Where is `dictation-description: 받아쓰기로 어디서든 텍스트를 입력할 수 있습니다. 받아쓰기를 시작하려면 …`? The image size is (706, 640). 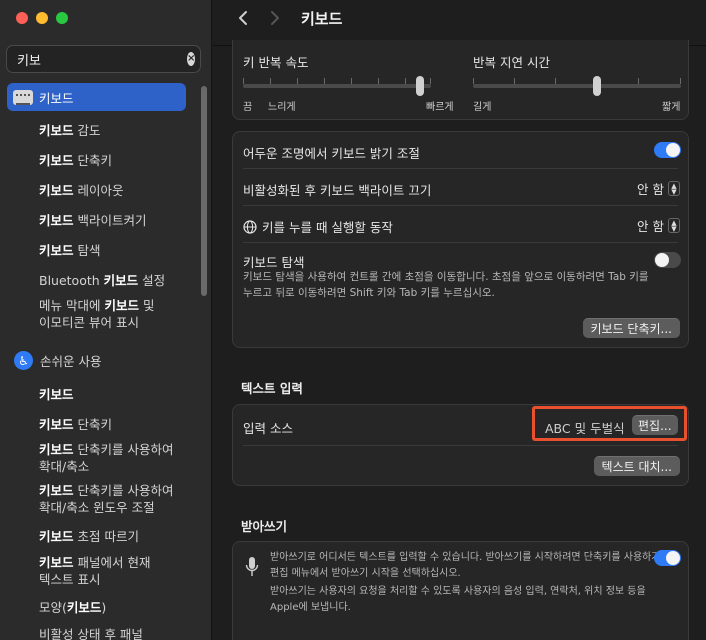 dictation-description: 받아쓰기로 어디서든 텍스트를 입력할 수 있습니다. 받아쓰기를 시작하려면 … is located at coordinates (470, 565).